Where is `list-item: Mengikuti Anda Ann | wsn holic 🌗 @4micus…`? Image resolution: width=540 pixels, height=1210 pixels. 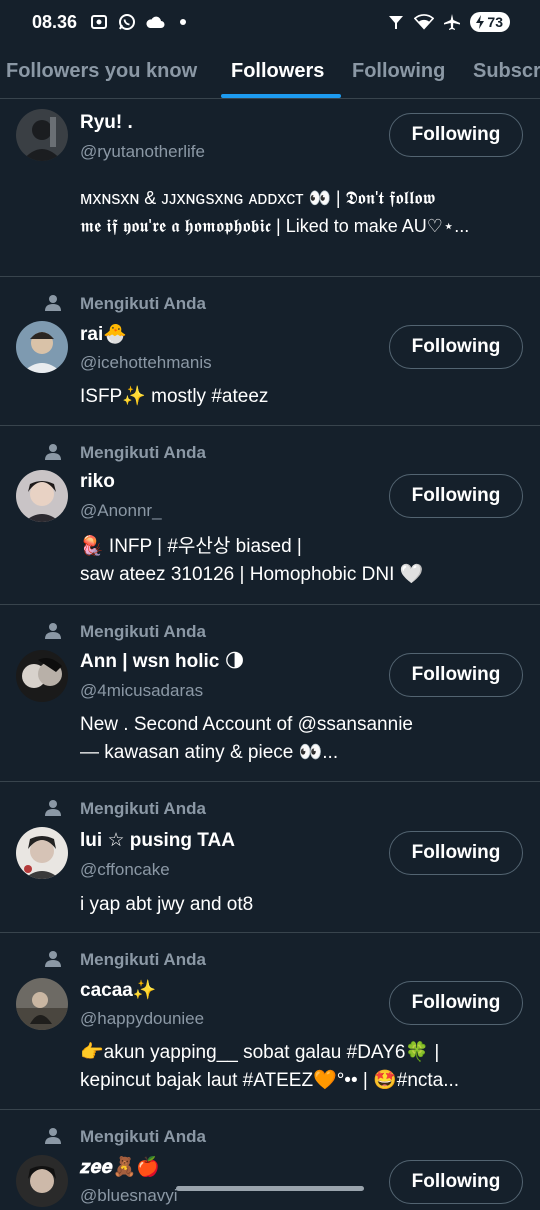
list-item: Mengikuti Anda Ann | wsn holic 🌗 @4micus… is located at coordinates (270, 693).